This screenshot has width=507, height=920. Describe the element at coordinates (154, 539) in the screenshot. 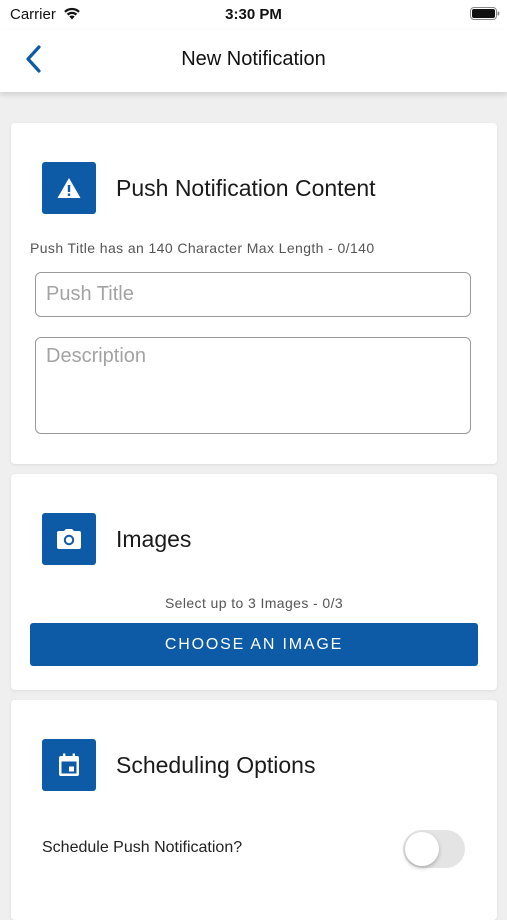

I see `images-section-title: Images` at that location.